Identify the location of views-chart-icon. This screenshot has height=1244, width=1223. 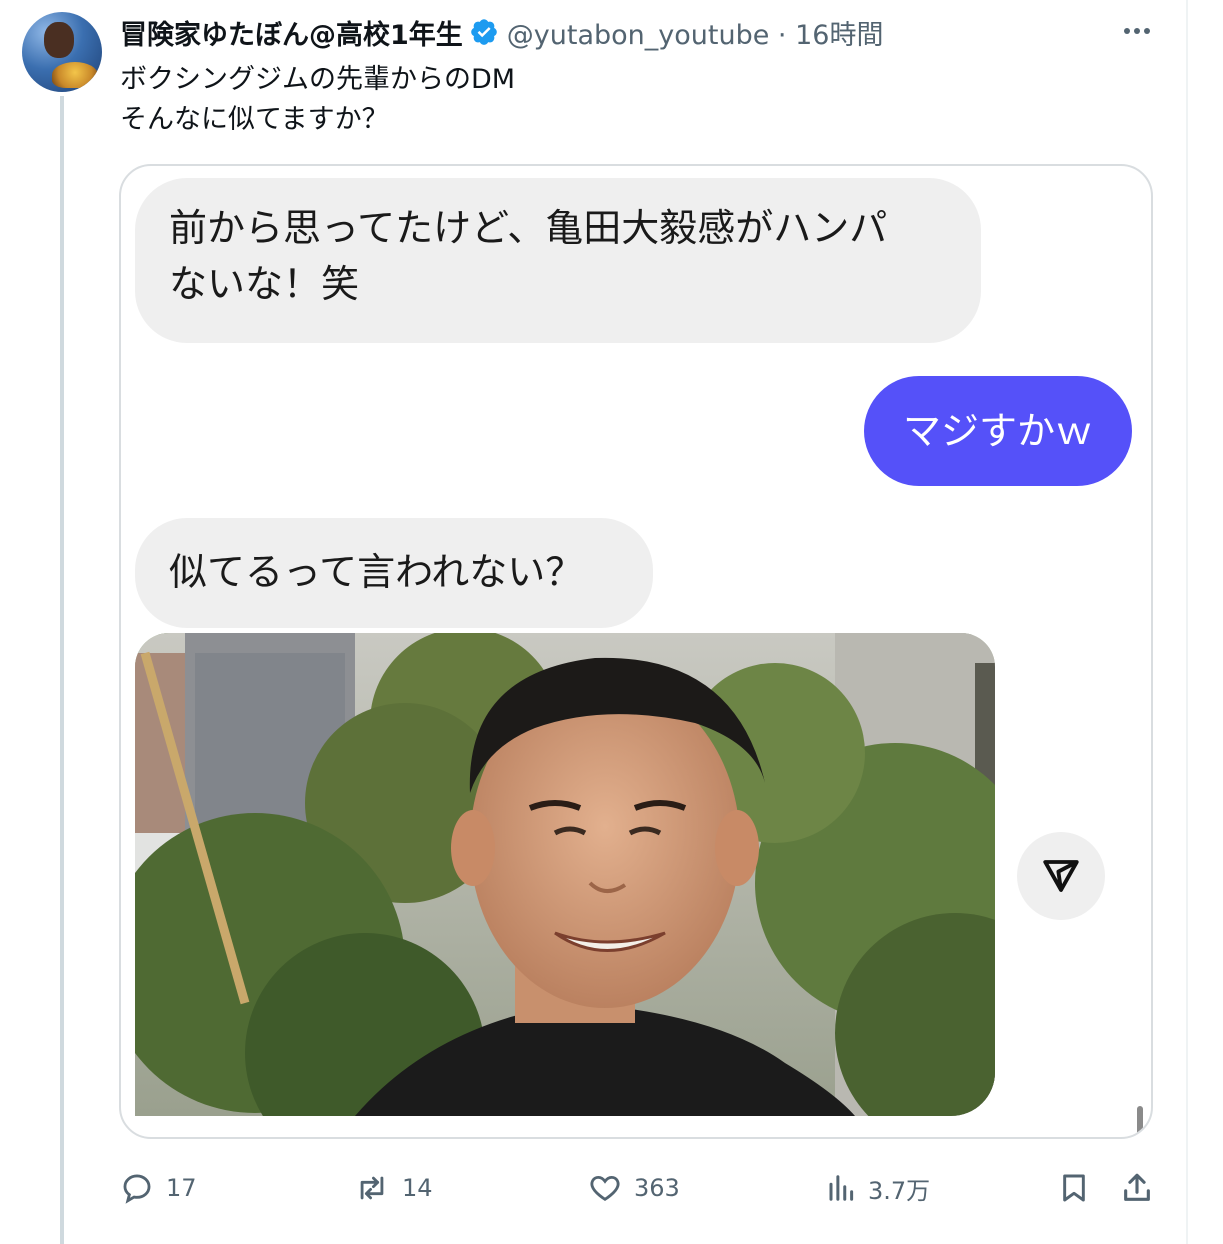
(841, 1188).